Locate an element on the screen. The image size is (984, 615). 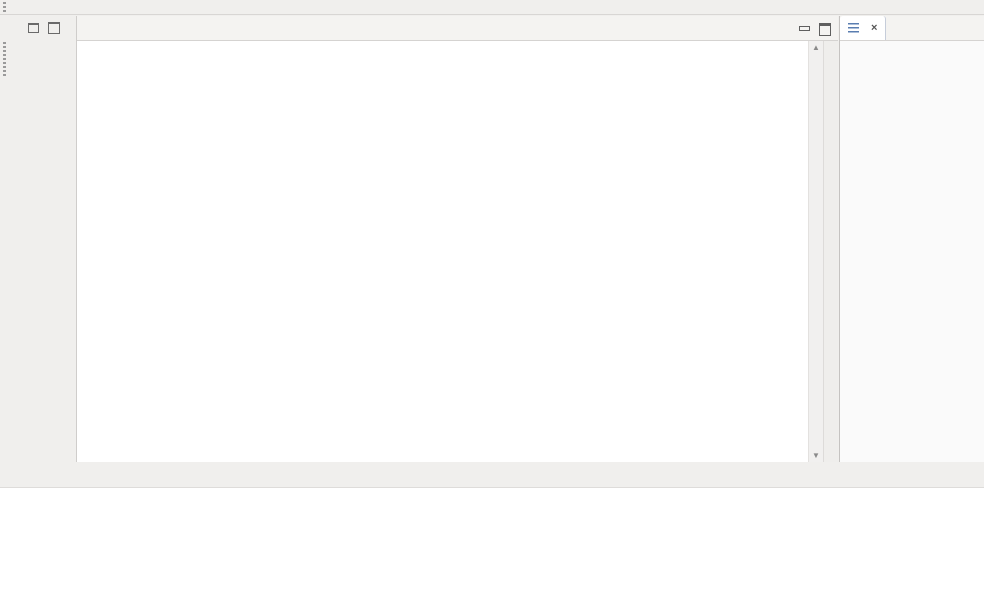
close-outline-icon: × is located at coordinates (874, 28).